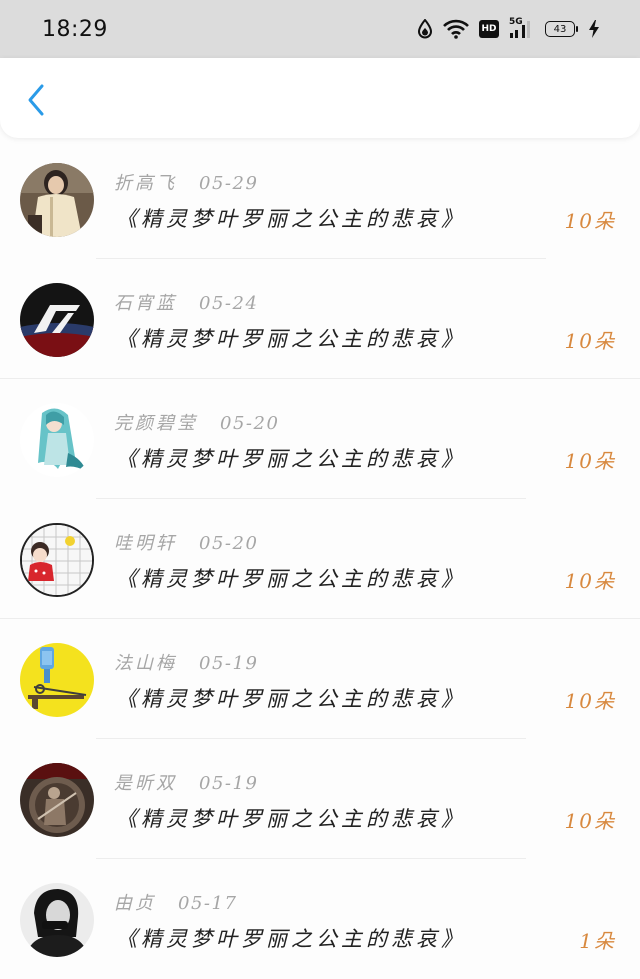 The width and height of the screenshot is (640, 979). I want to click on list-item: 哇明轩 05-20 《精灵梦叶罗丽之公主的悲哀》 10朵, so click(320, 559).